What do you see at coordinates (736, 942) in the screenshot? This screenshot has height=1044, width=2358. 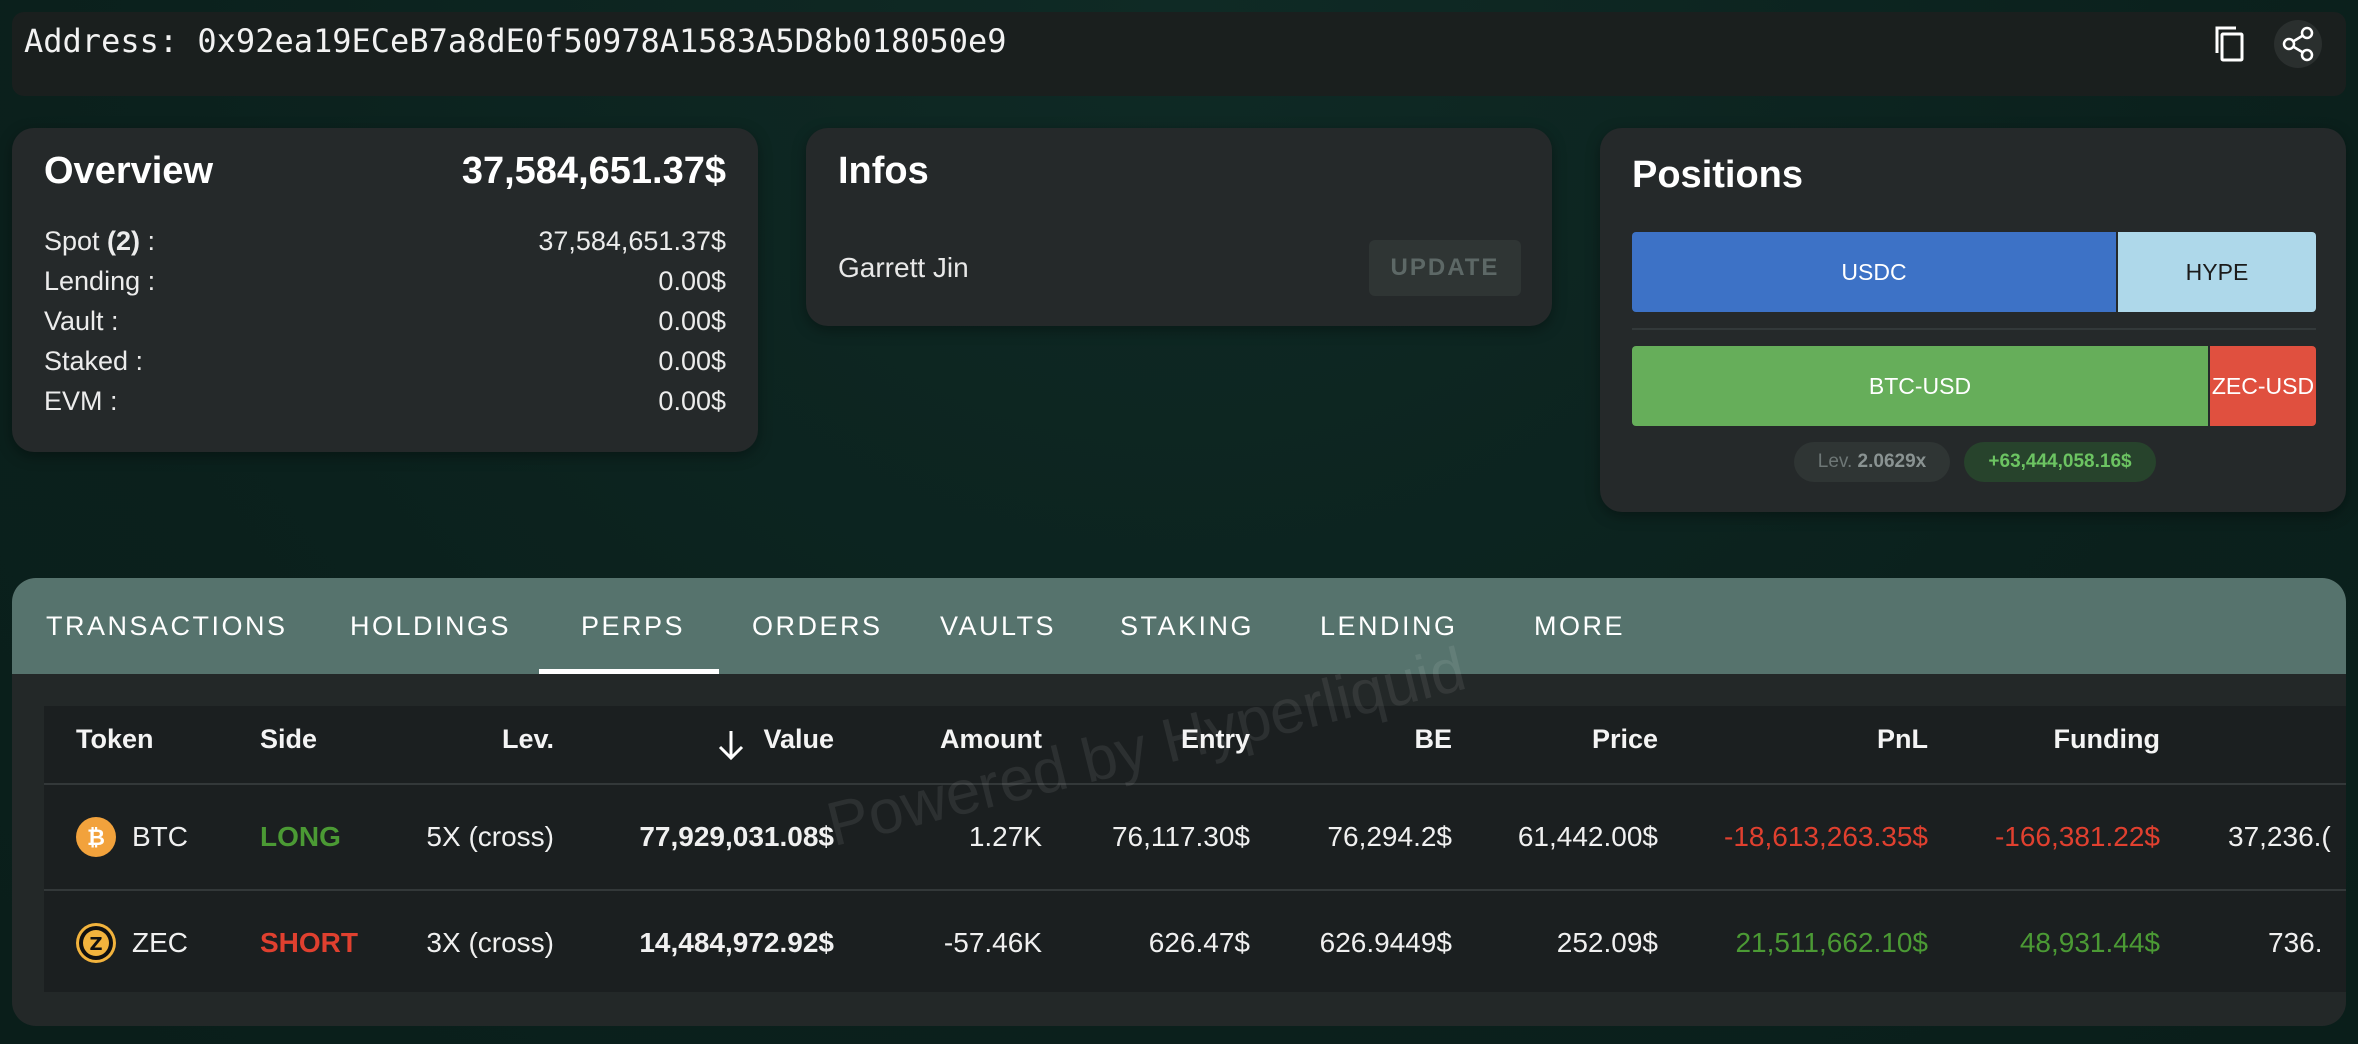 I see `value-cell: 14,484,972.92$` at bounding box center [736, 942].